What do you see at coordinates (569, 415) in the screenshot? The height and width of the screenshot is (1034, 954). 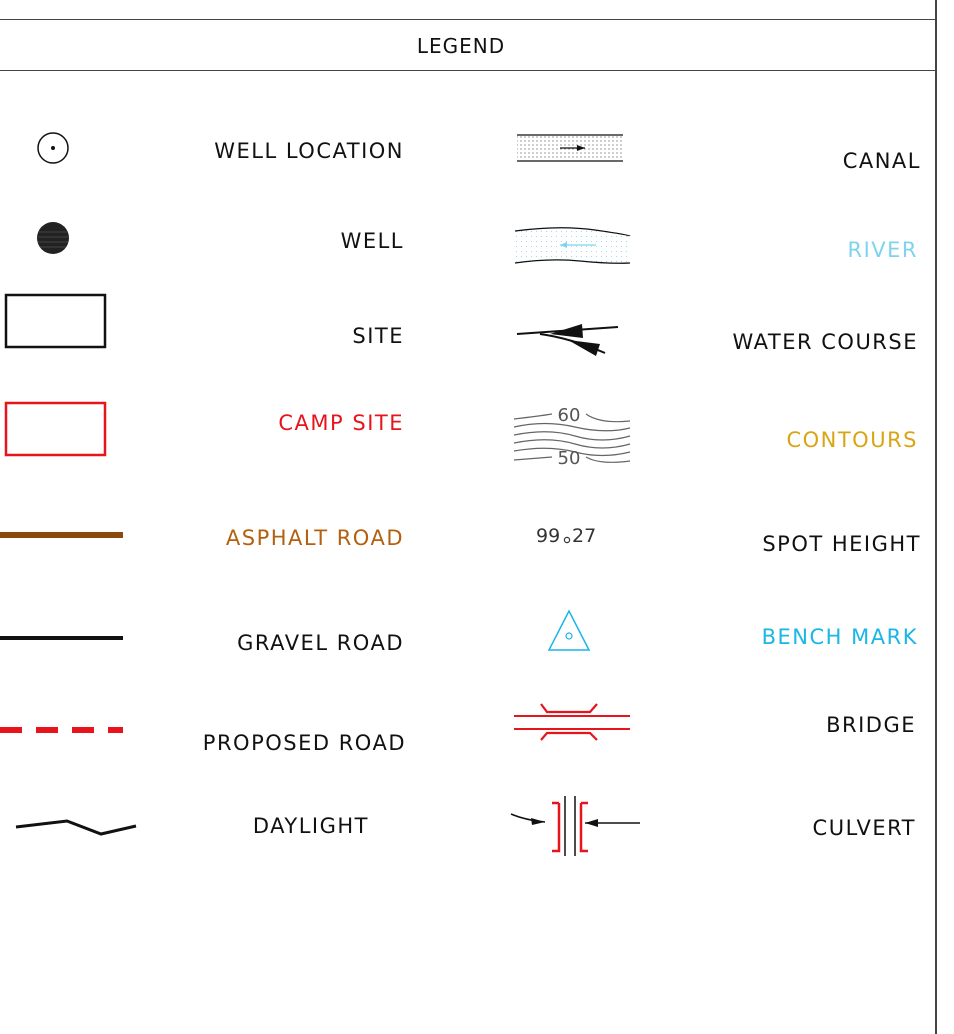 I see `contour-label-upper: 60` at bounding box center [569, 415].